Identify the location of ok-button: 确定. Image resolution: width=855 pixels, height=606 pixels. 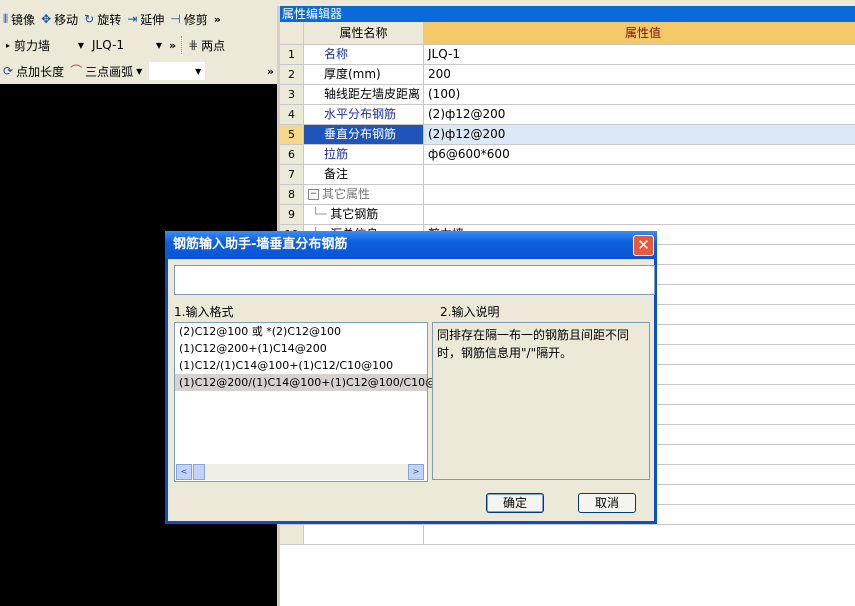
(515, 503).